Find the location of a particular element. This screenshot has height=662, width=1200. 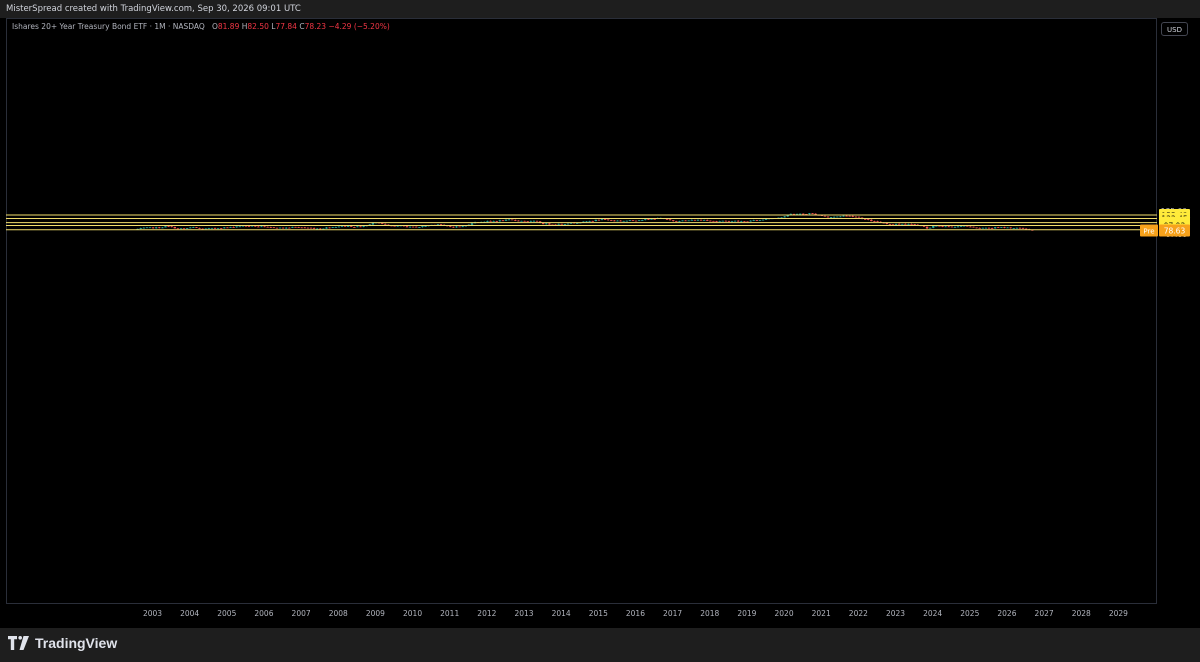

x-tick-label: 2005 is located at coordinates (226, 613).